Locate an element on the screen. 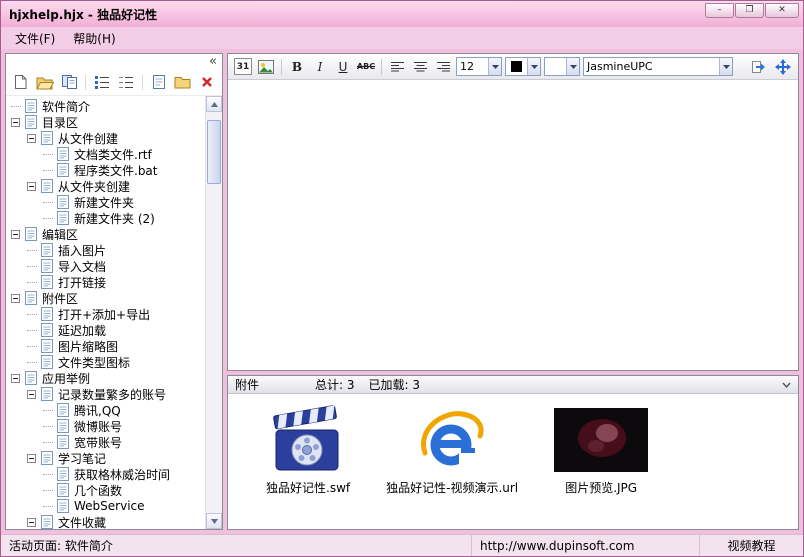  title-bar: hjxhelp.hjx - 独品好记性 – ❐ ✕ is located at coordinates (402, 14).